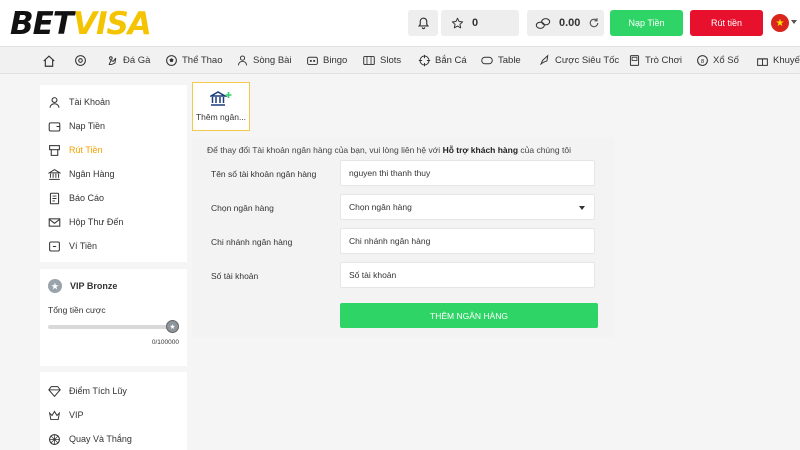  What do you see at coordinates (76, 198) in the screenshot?
I see `sidebar-item-reports: Báo Cáo` at bounding box center [76, 198].